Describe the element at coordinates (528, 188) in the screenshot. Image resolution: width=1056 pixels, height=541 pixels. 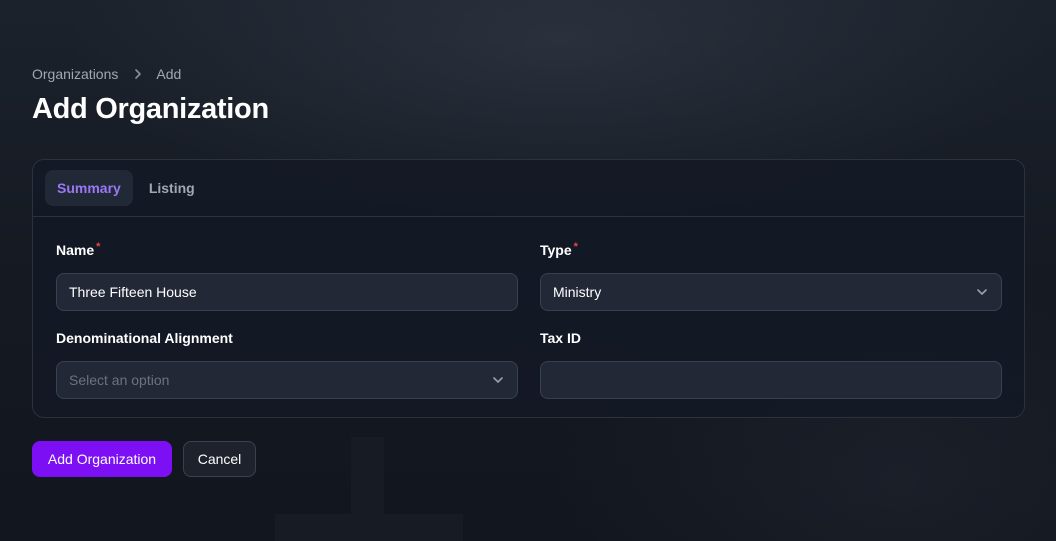
I see `tab-bar: Summary Listing` at that location.